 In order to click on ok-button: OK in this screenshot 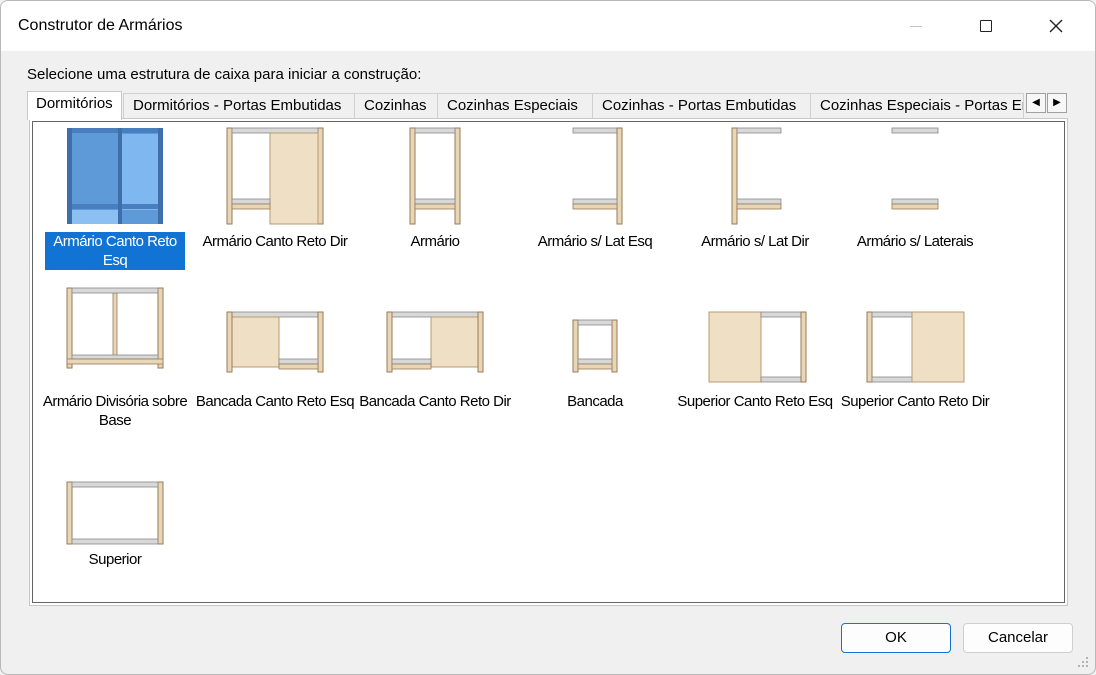, I will do `click(896, 638)`.